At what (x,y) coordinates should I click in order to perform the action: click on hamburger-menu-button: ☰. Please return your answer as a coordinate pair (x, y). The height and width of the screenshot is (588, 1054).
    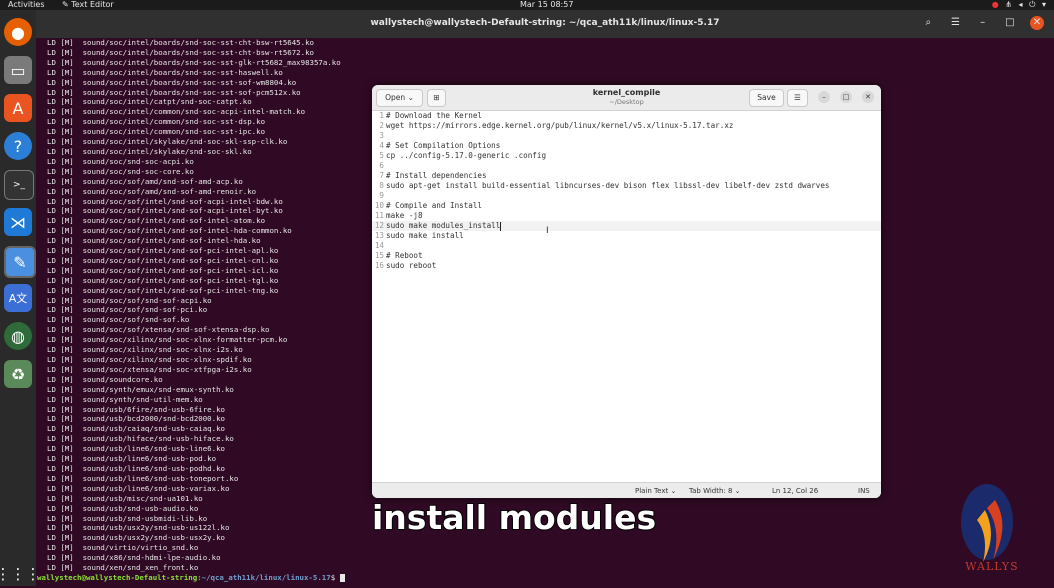
    Looking at the image, I should click on (797, 98).